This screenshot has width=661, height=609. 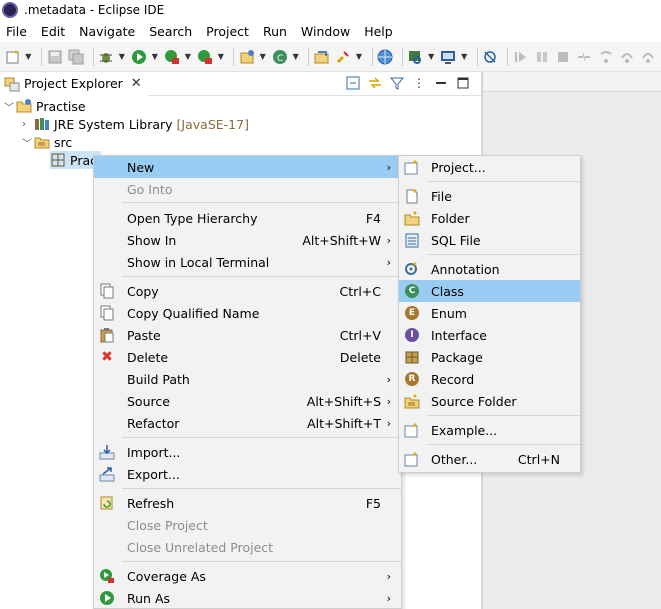 What do you see at coordinates (276, 31) in the screenshot?
I see `menu-run: Run` at bounding box center [276, 31].